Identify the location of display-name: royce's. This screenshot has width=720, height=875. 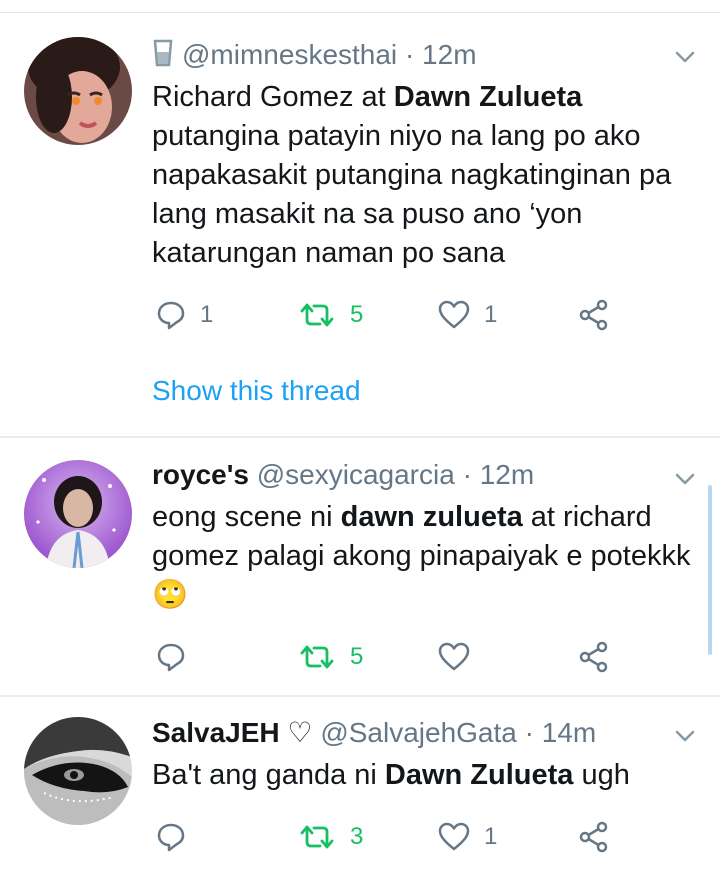
(200, 474).